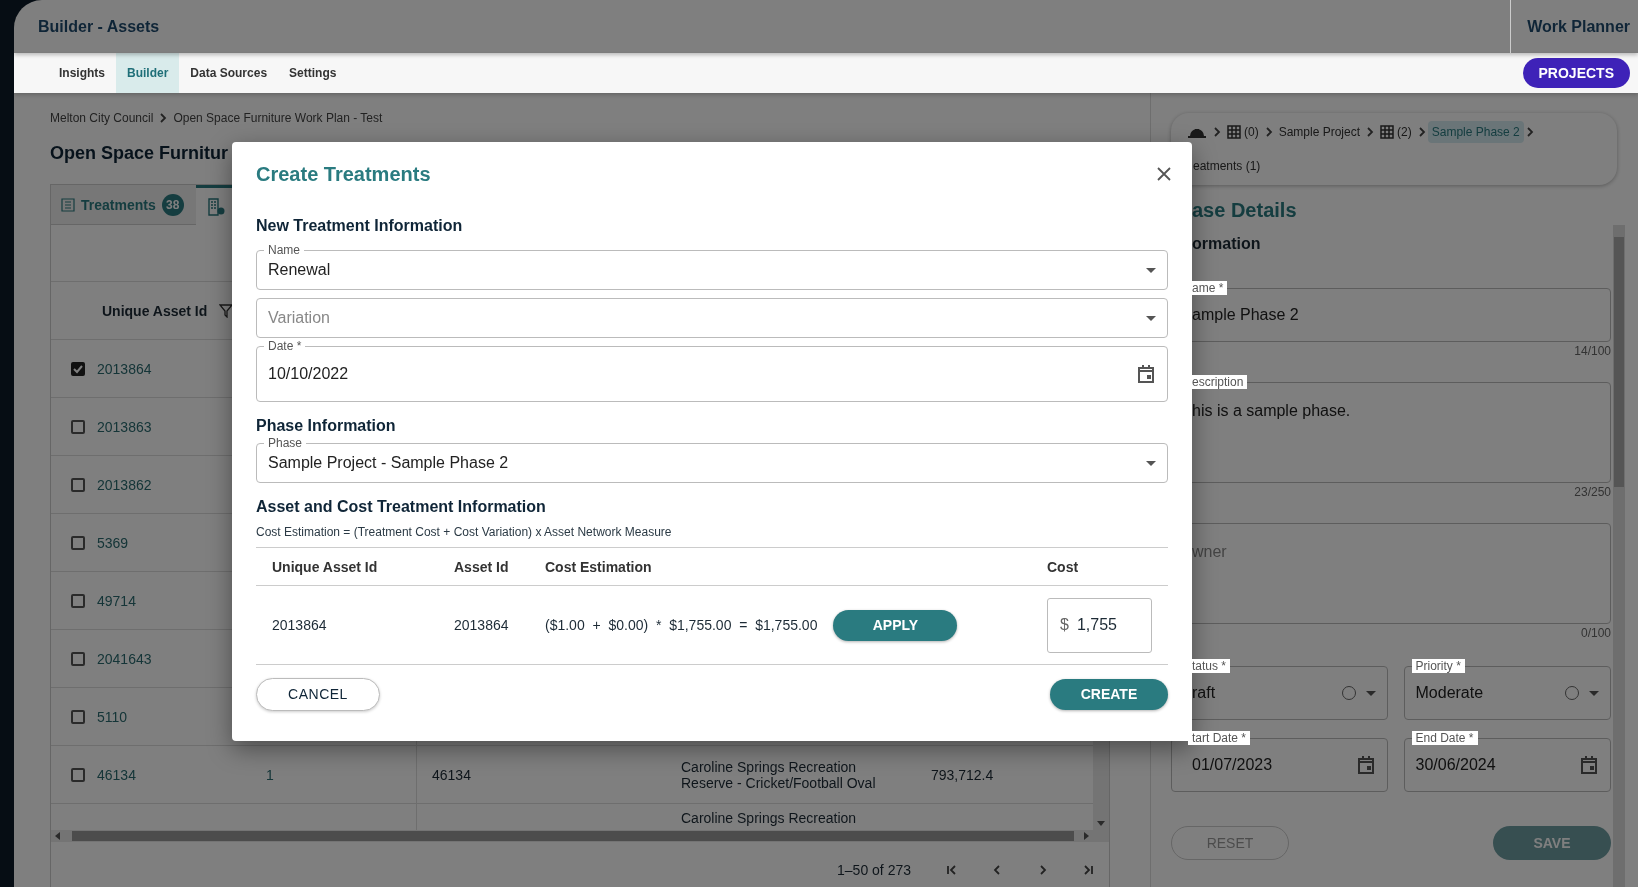 The image size is (1638, 887). Describe the element at coordinates (1279, 689) in the screenshot. I see `status-select: tatus * raft` at that location.